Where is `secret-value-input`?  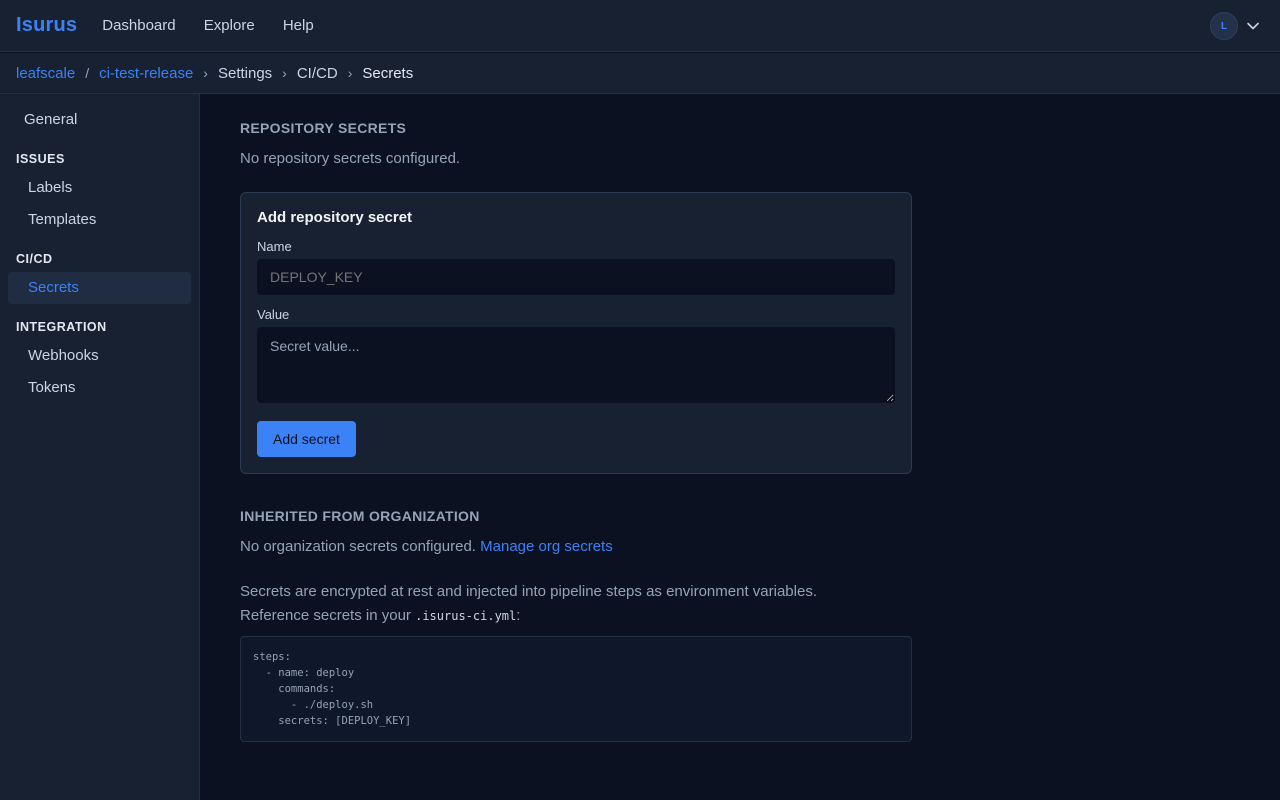
secret-value-input is located at coordinates (576, 365).